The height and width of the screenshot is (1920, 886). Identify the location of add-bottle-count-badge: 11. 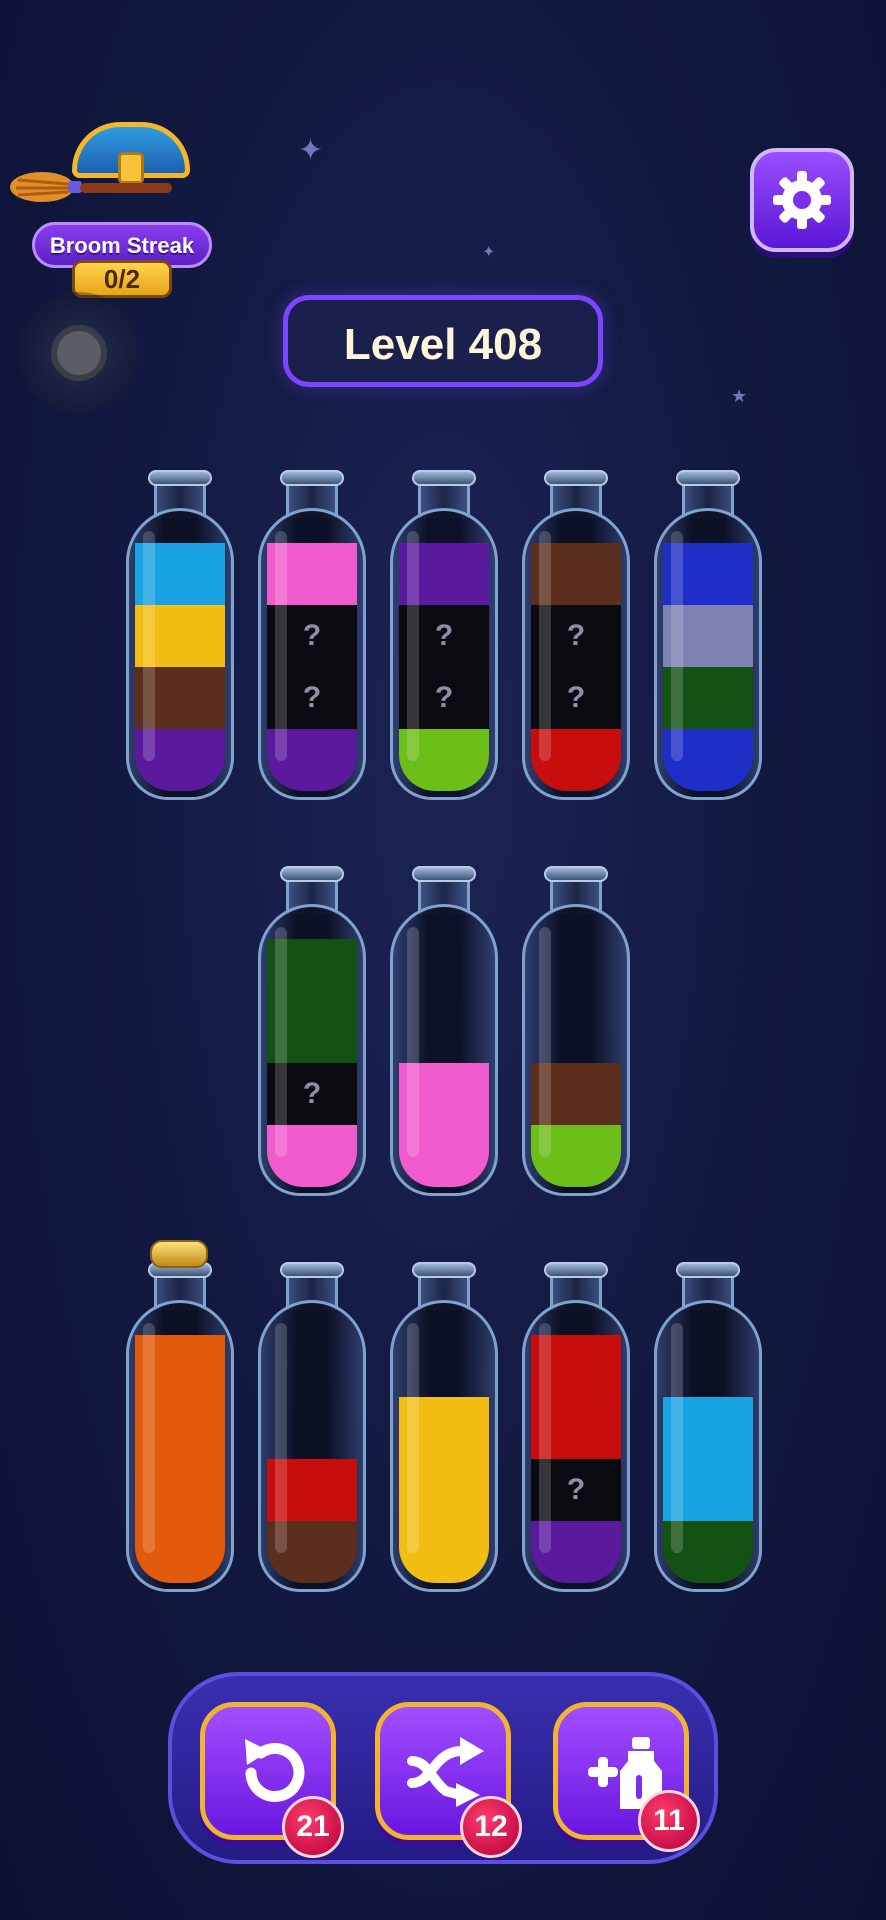
(669, 1821).